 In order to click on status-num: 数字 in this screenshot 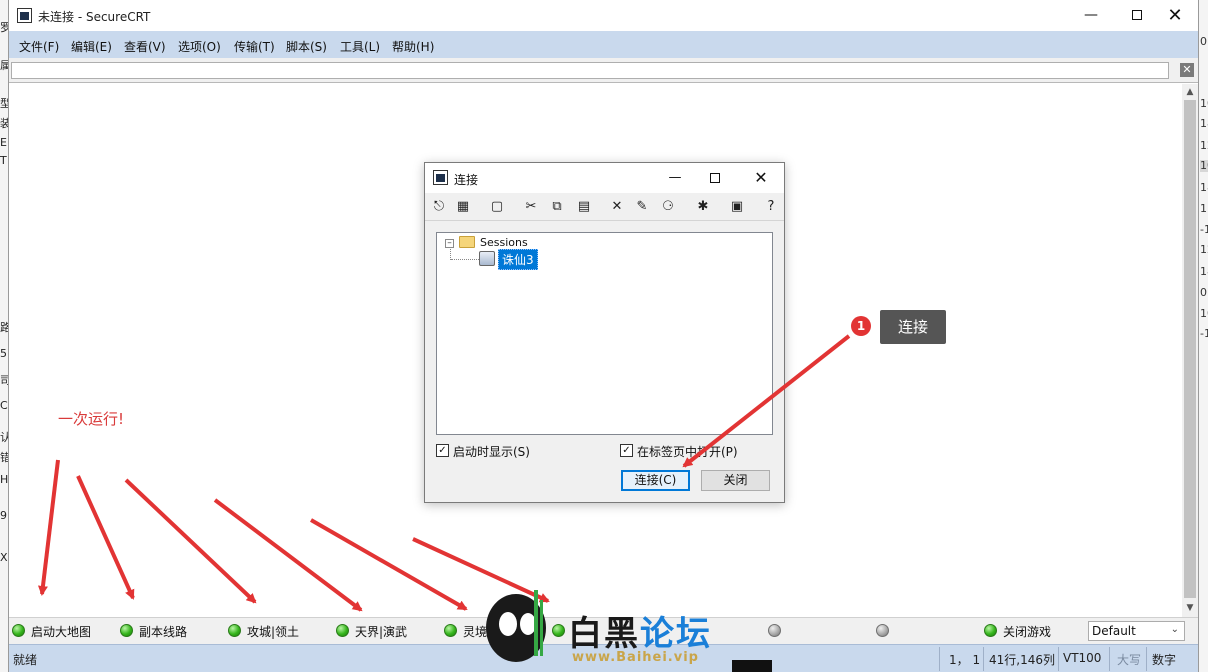, I will do `click(1164, 660)`.